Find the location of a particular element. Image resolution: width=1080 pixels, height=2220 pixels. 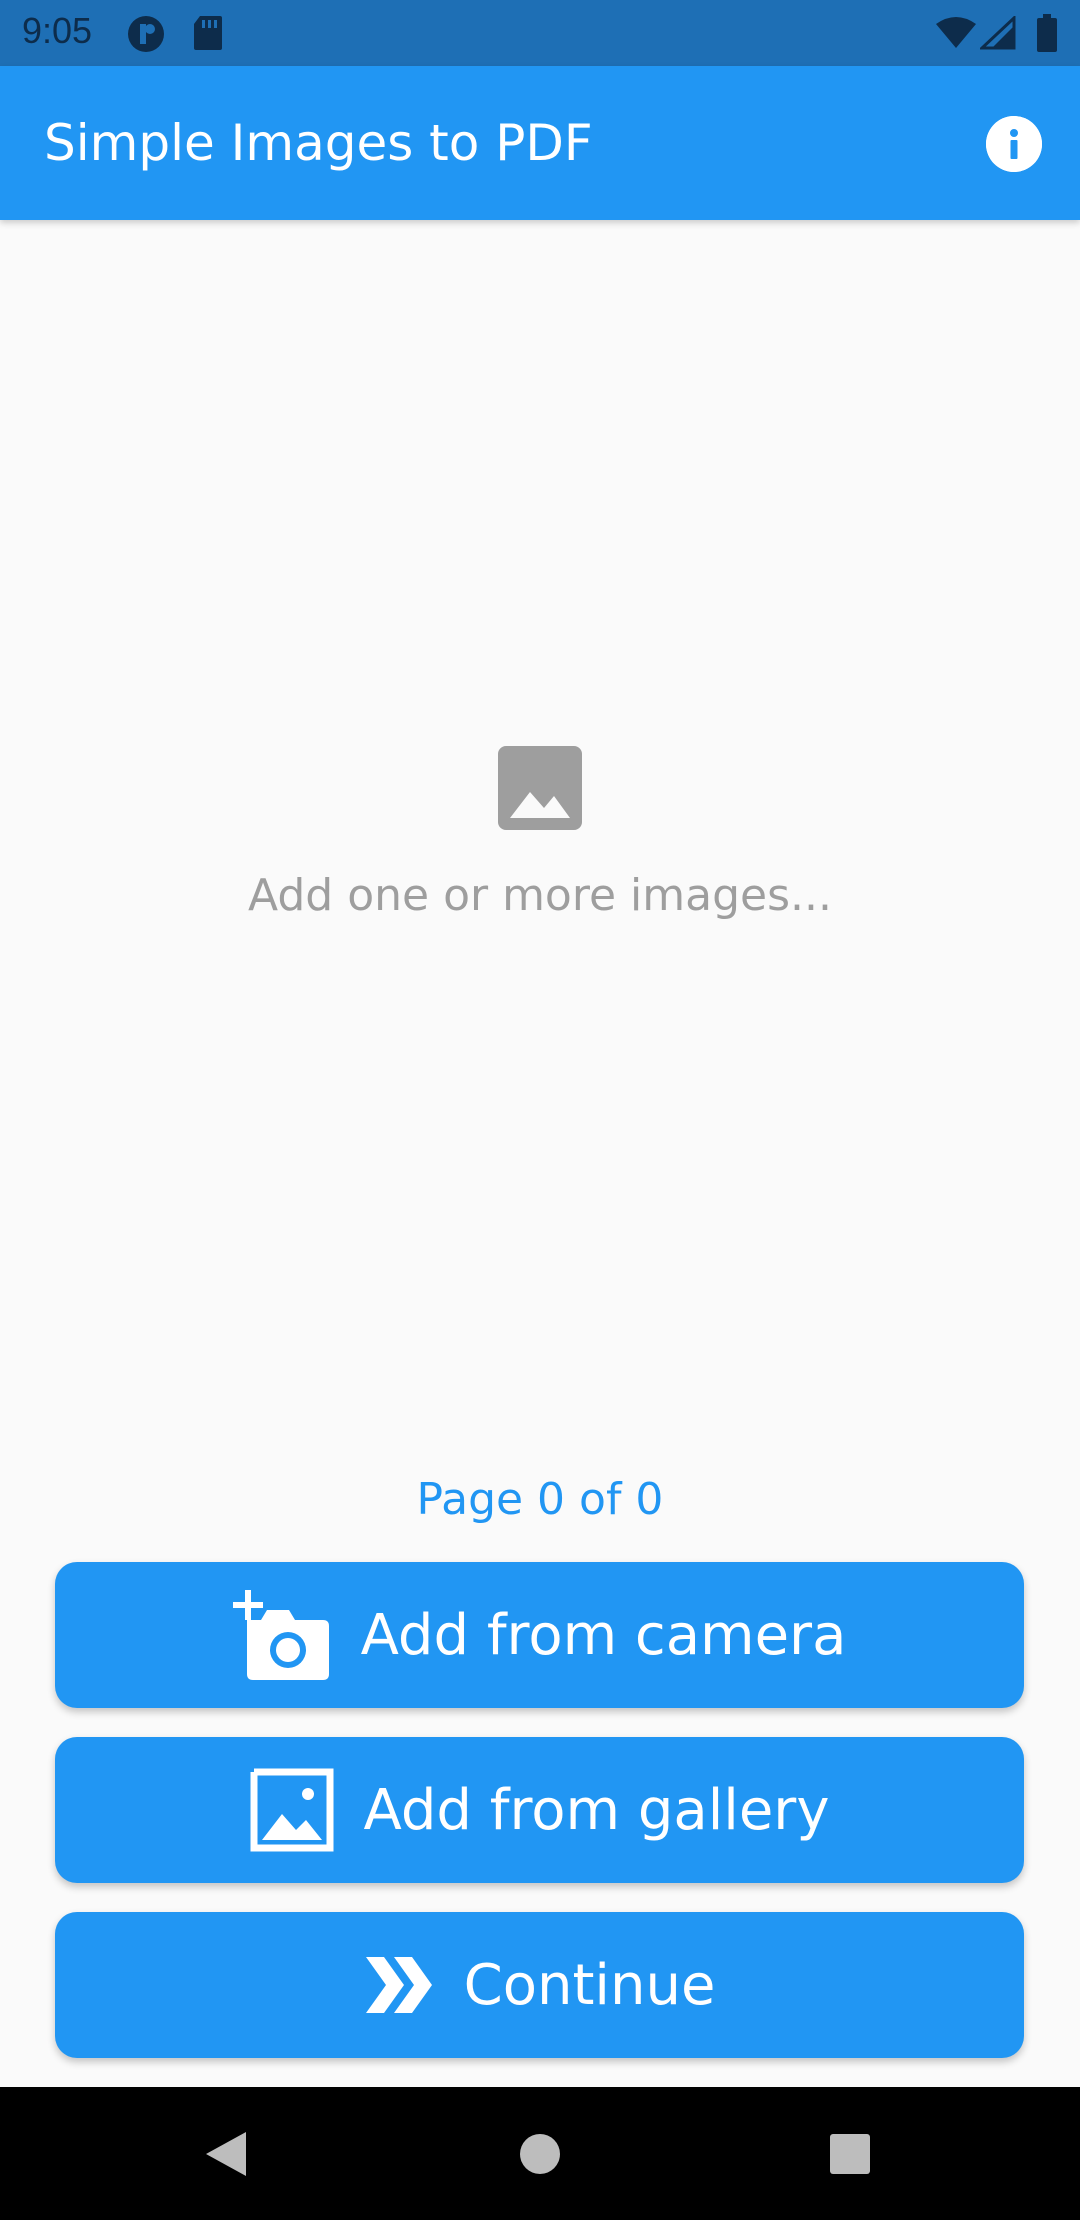

back-icon is located at coordinates (226, 2153).